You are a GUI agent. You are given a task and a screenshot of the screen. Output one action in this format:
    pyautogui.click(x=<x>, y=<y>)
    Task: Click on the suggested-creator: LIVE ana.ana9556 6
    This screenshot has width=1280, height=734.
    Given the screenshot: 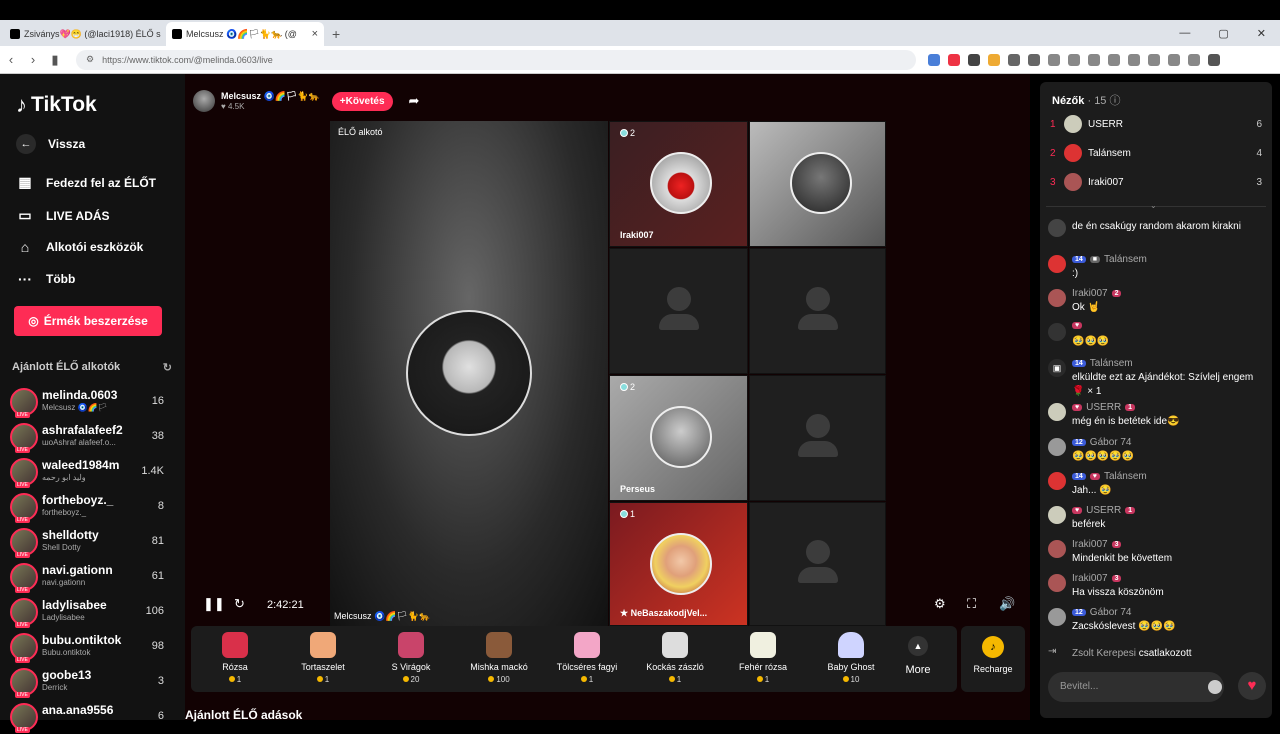 What is the action you would take?
    pyautogui.click(x=90, y=717)
    